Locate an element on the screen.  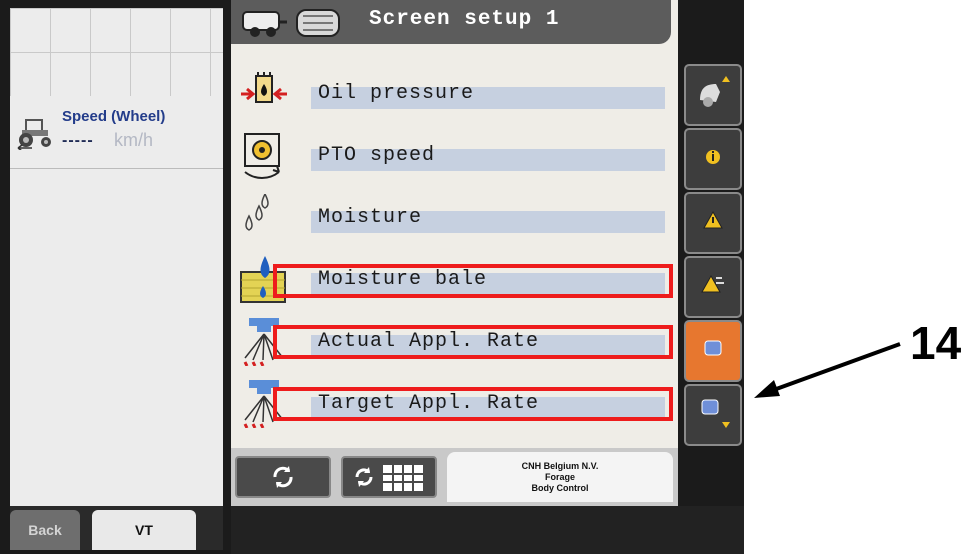
softkey-column is located at coordinates (713, 254).